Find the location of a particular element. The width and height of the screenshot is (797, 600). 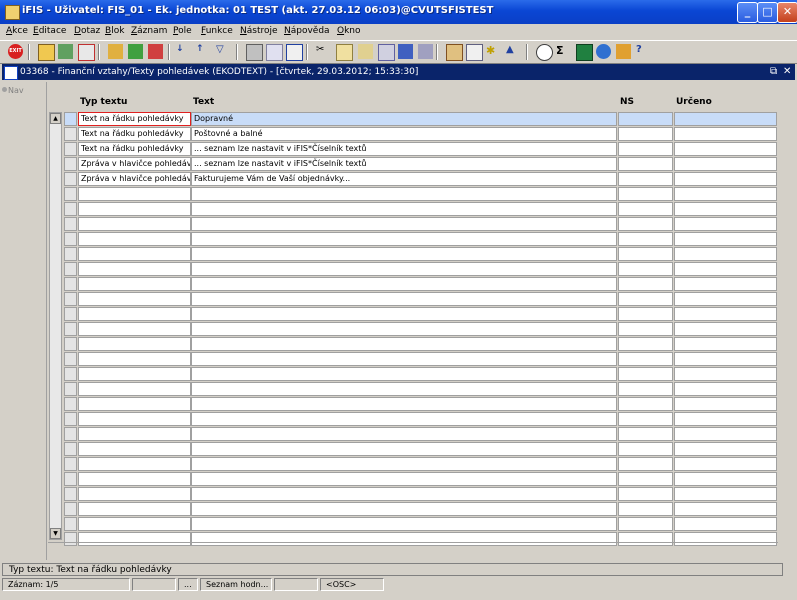

nav-label: Nav is located at coordinates (16, 90).